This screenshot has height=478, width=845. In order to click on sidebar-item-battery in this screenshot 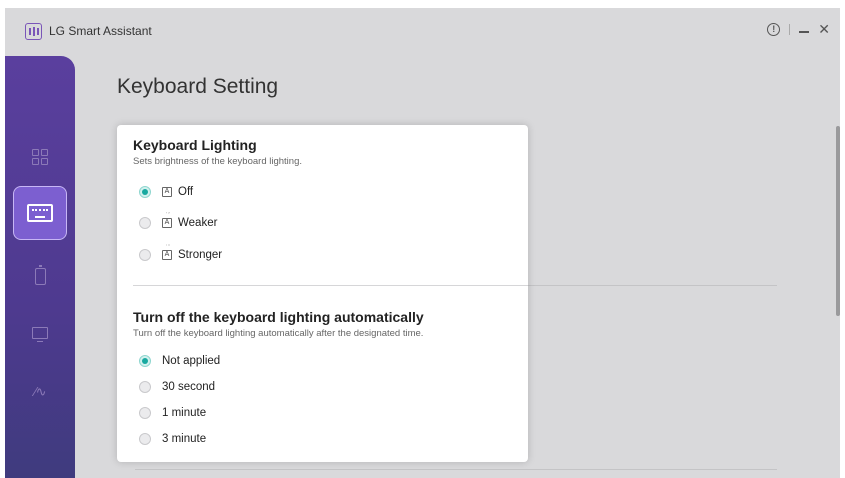, I will do `click(40, 276)`.